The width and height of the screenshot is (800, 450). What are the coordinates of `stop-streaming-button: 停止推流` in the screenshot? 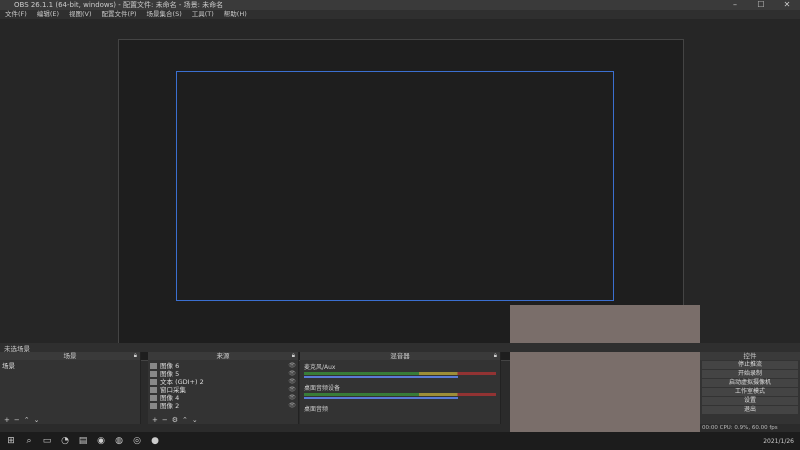 It's located at (750, 365).